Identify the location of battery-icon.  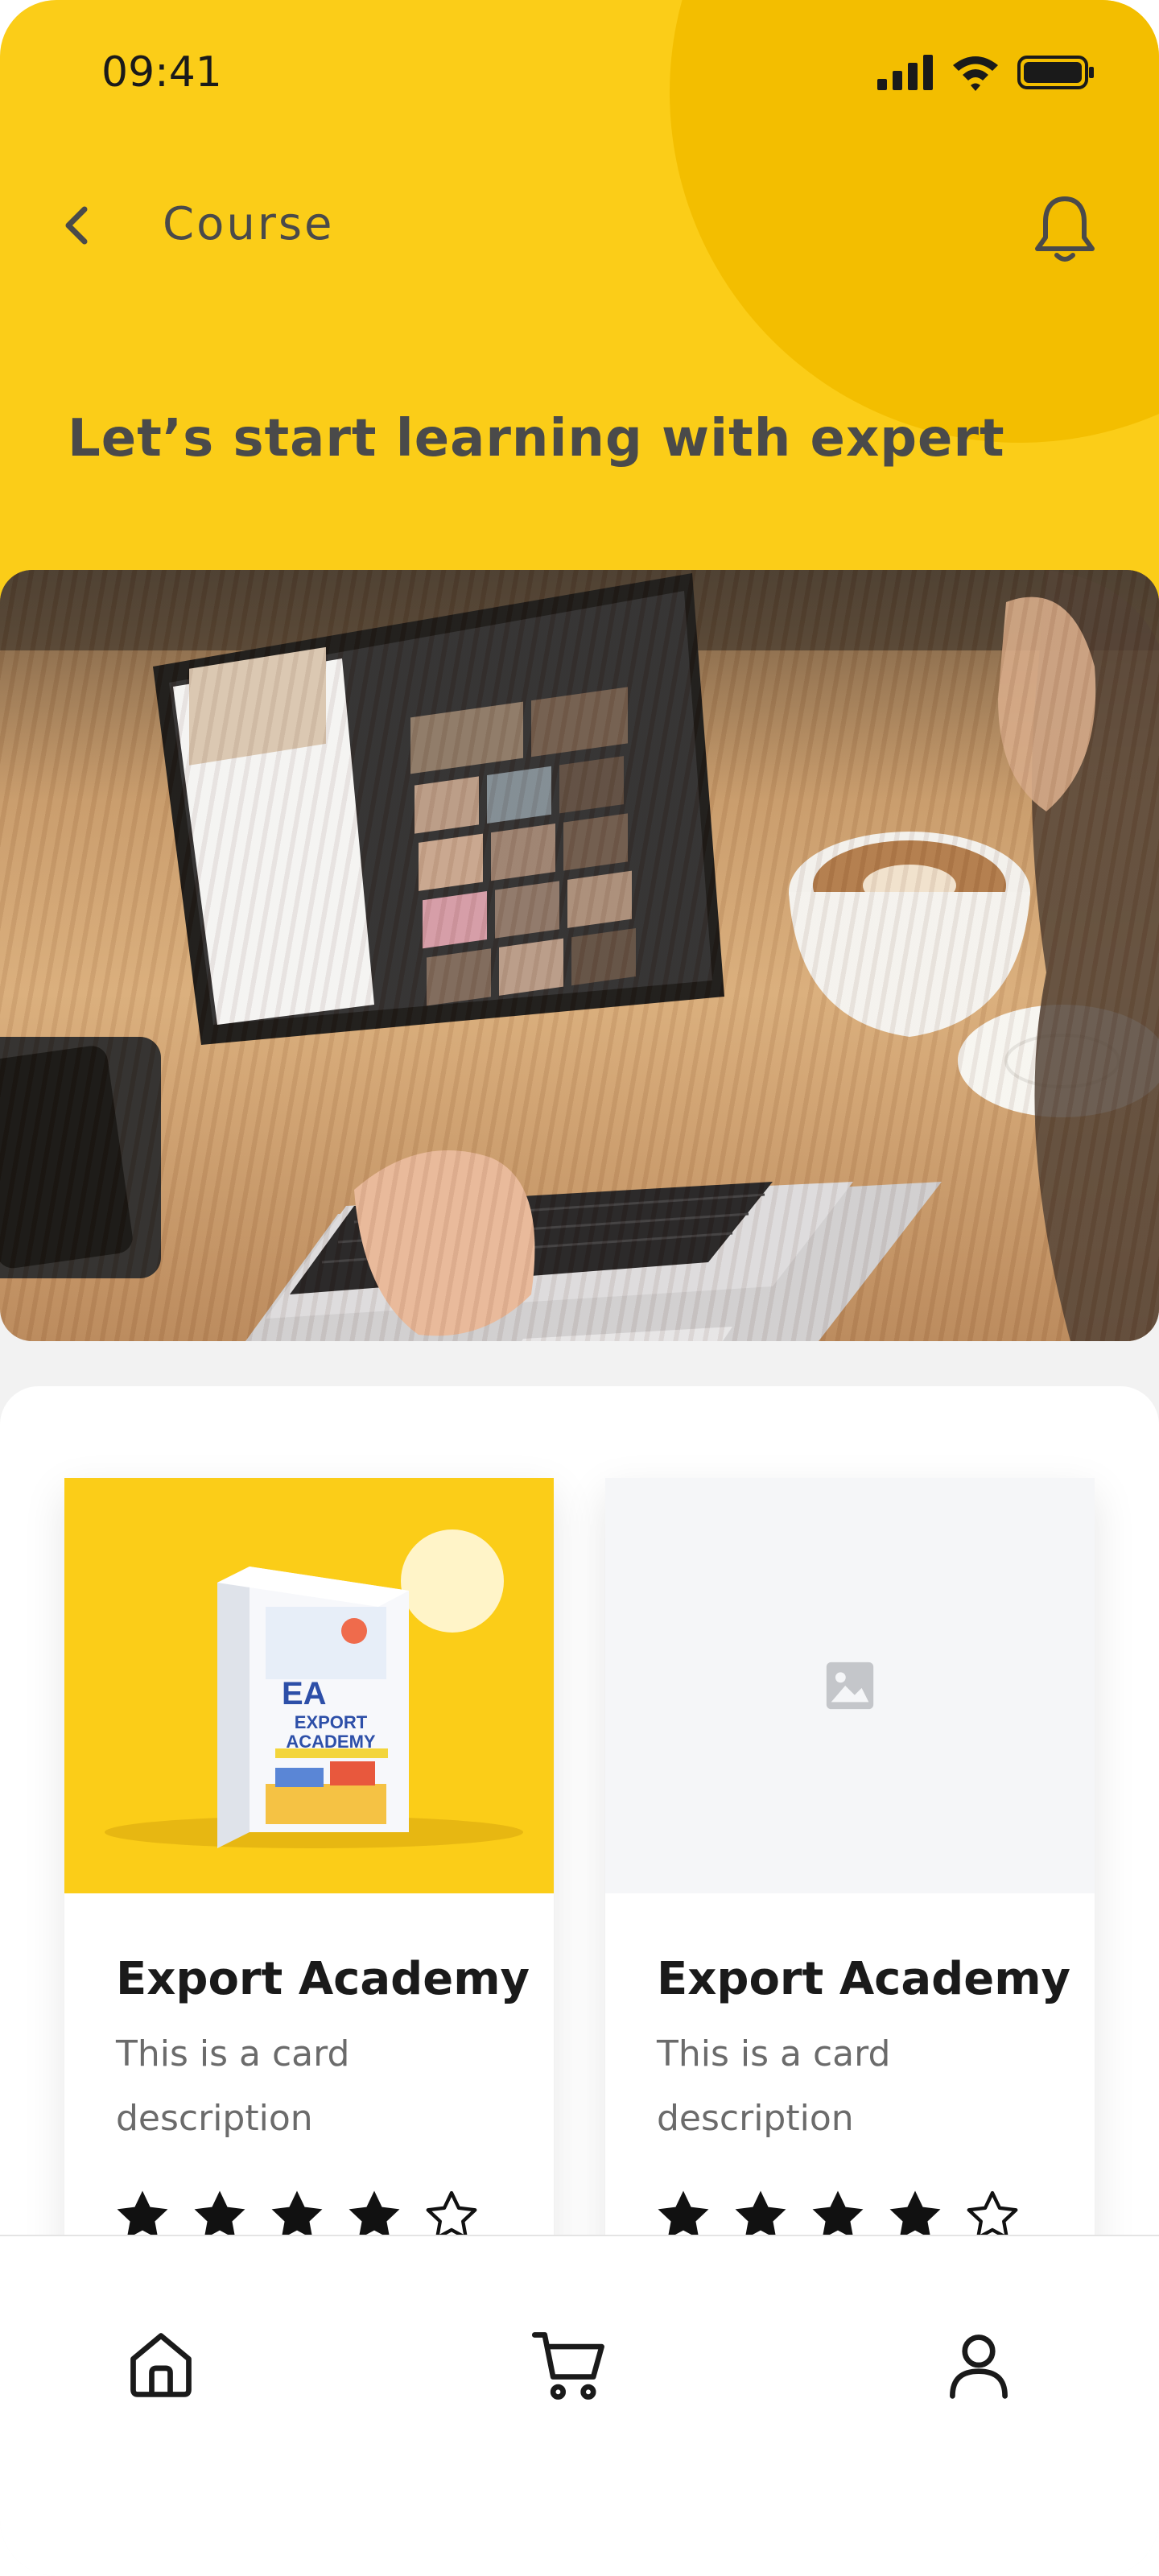
(1055, 72).